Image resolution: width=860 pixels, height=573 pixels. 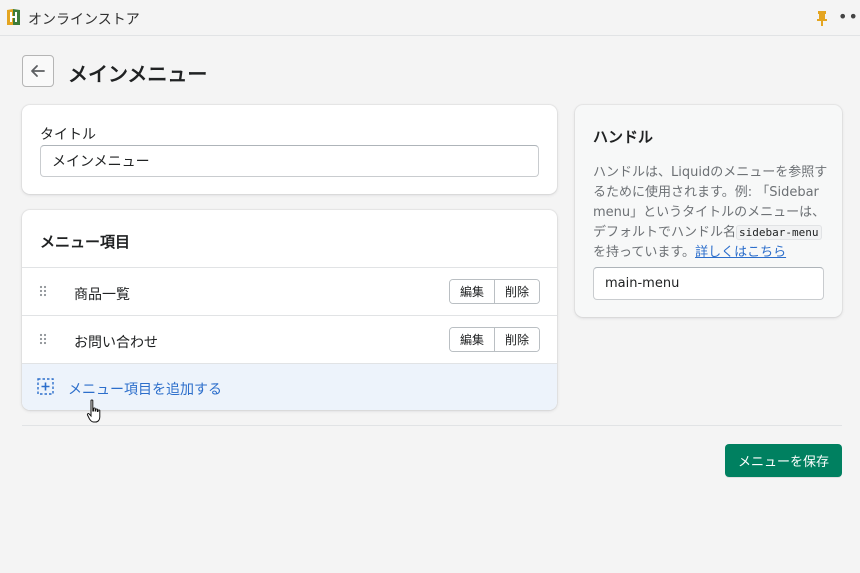 What do you see at coordinates (430, 18) in the screenshot?
I see `top-bar: オンラインストア •••` at bounding box center [430, 18].